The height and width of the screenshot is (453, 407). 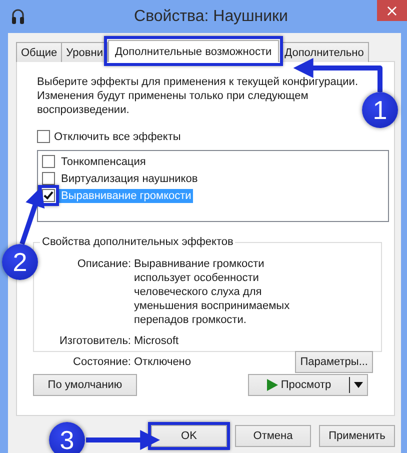 I want to click on headphones-icon, so click(x=18, y=17).